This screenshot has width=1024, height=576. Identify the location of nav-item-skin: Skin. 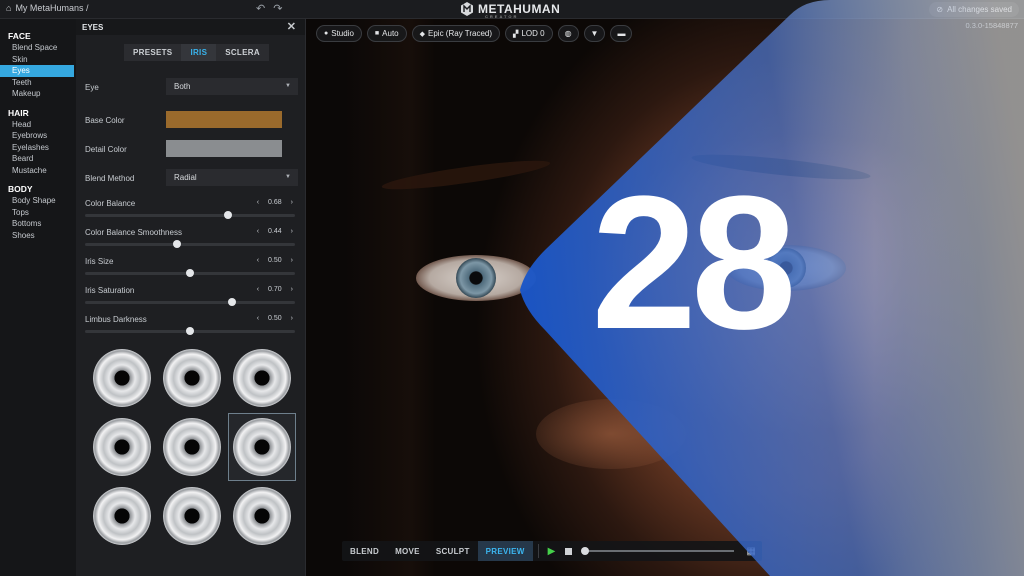
(38, 60).